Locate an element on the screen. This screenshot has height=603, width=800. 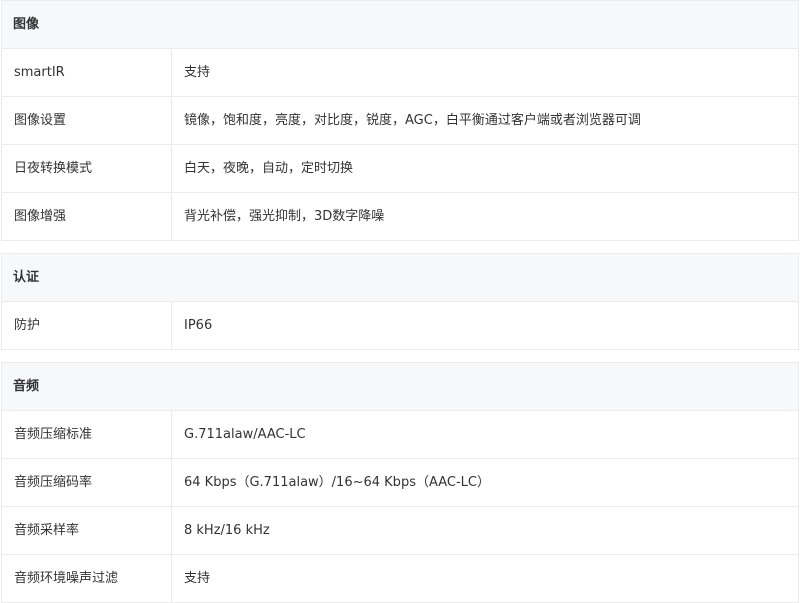
section-header: 图像 is located at coordinates (400, 25).